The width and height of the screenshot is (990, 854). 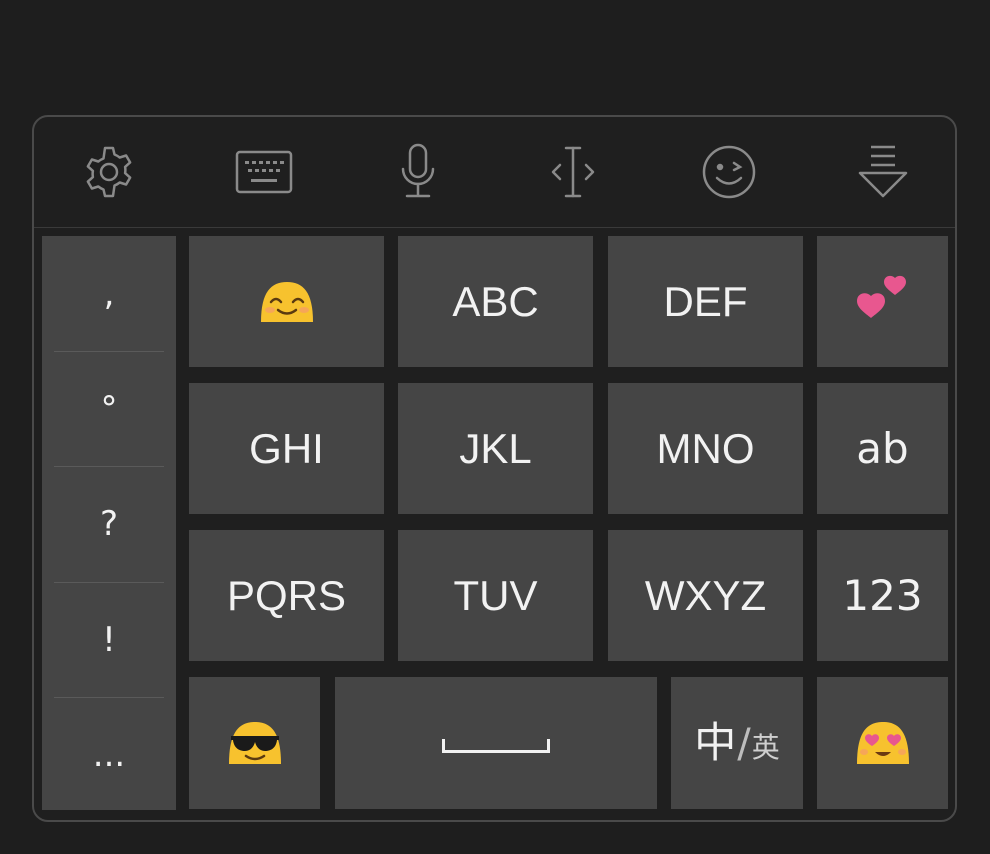 I want to click on space-key, so click(x=496, y=743).